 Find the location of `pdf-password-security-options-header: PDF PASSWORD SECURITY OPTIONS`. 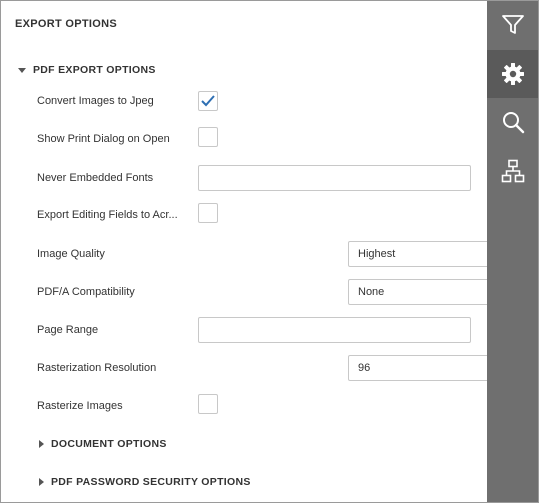

pdf-password-security-options-header: PDF PASSWORD SECURITY OPTIONS is located at coordinates (145, 482).